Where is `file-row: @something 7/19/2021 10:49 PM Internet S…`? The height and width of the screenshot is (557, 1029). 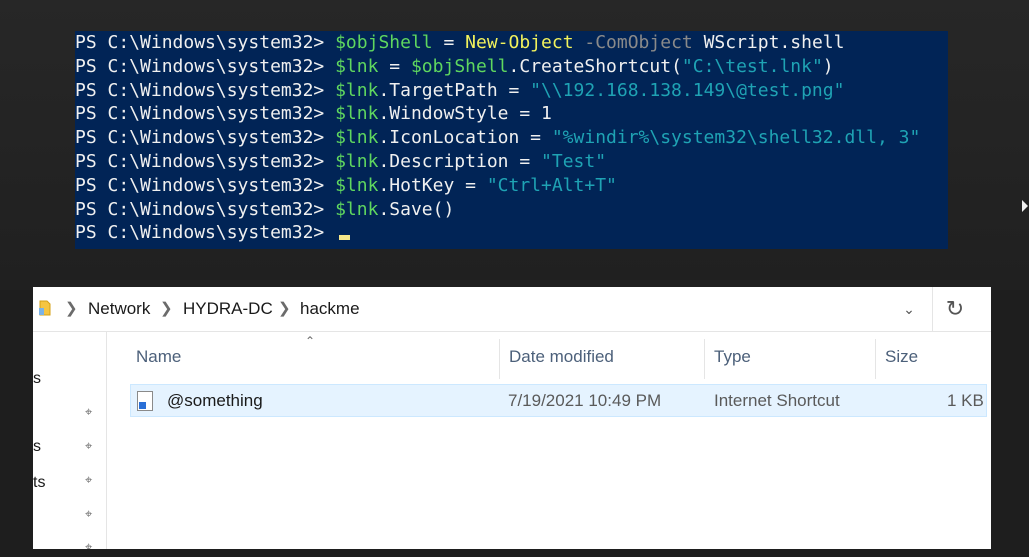
file-row: @something 7/19/2021 10:49 PM Internet S… is located at coordinates (558, 400).